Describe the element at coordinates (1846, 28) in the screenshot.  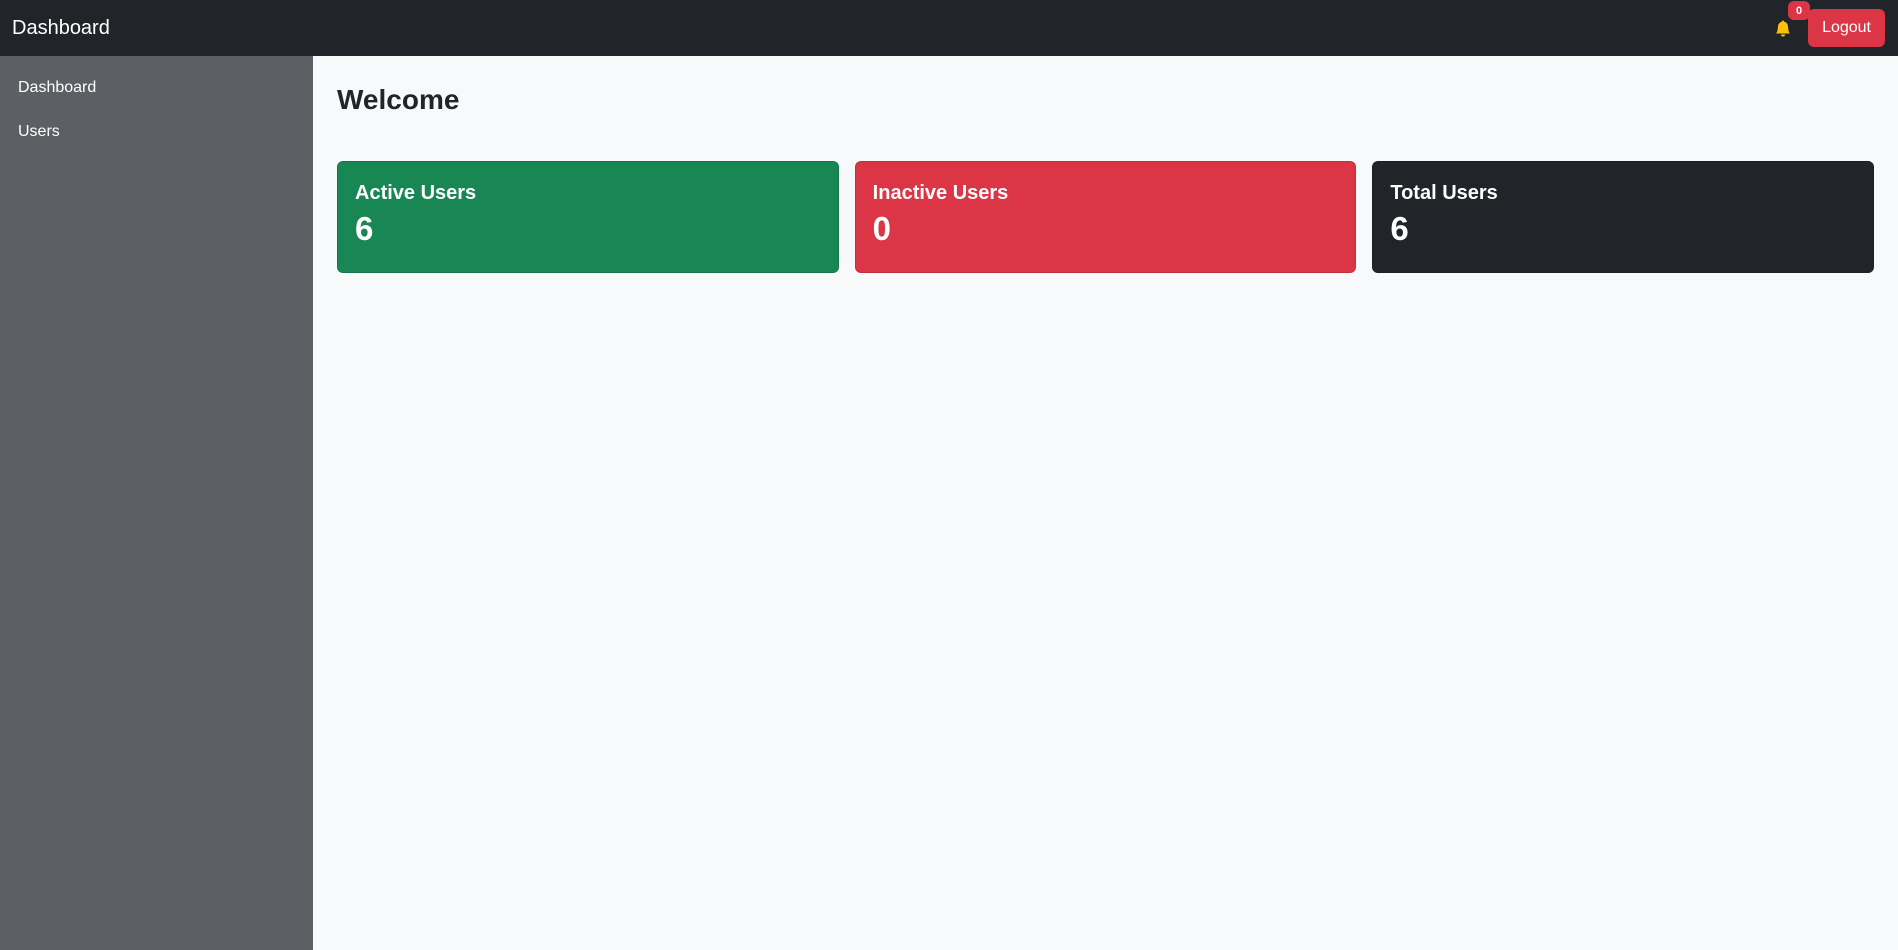
I see `logout-button: Logout` at that location.